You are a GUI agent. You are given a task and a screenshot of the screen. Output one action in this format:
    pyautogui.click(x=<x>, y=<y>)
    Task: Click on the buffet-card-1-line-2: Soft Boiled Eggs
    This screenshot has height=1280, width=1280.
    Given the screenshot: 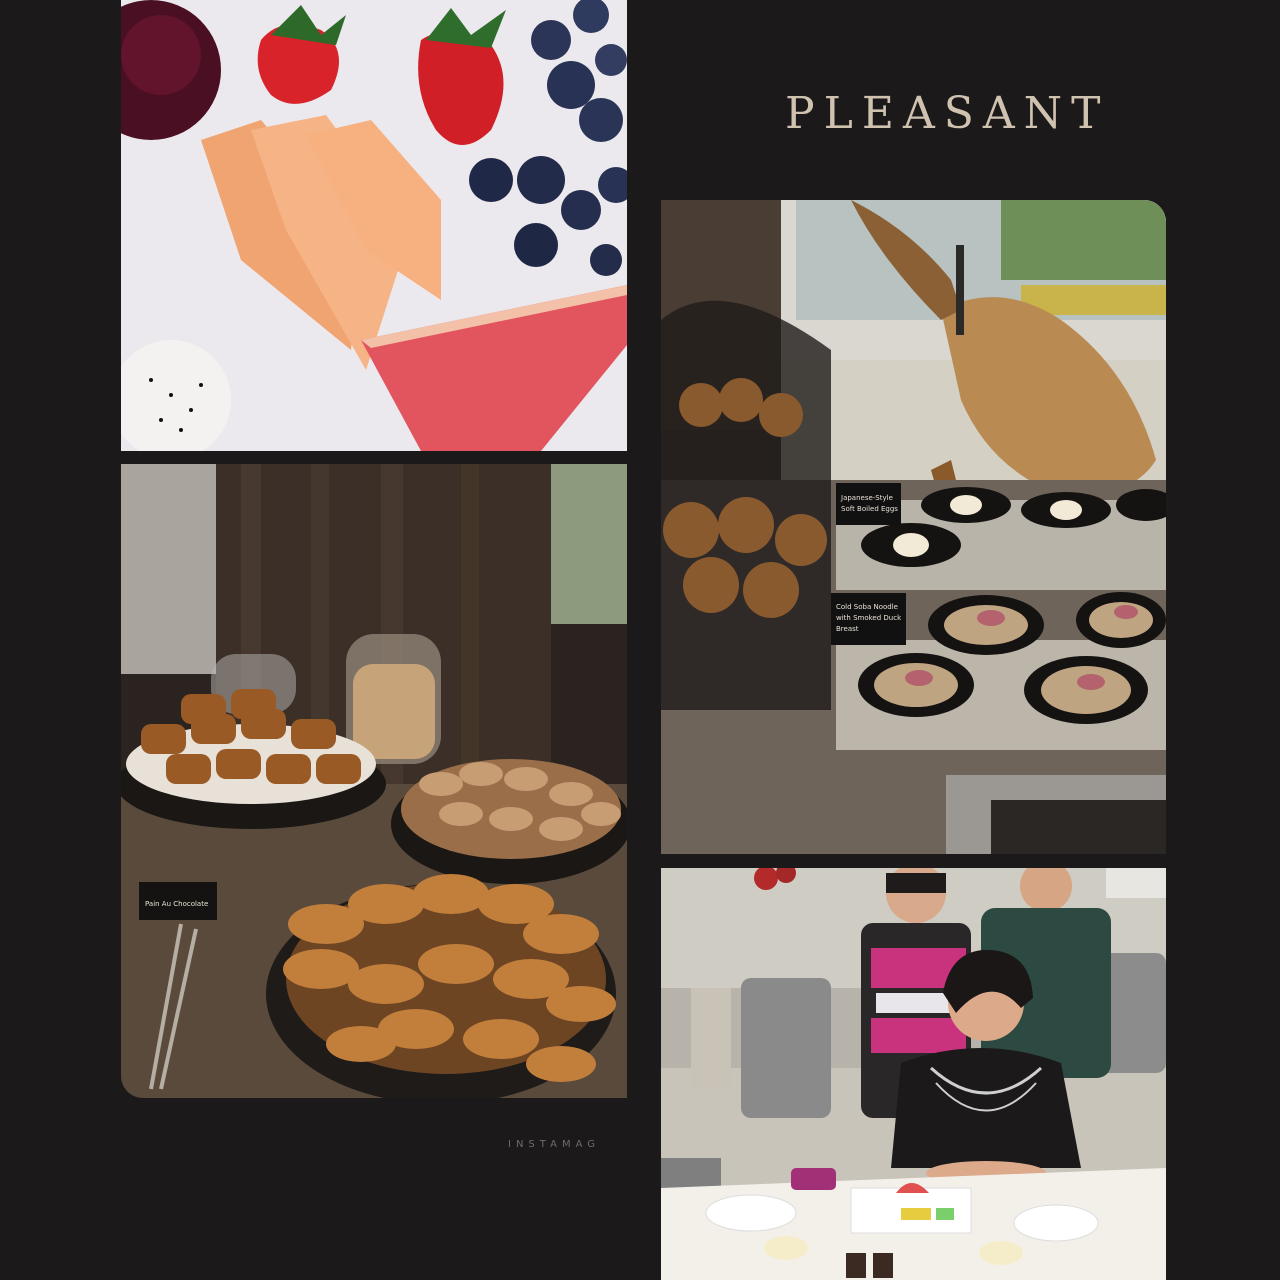 What is the action you would take?
    pyautogui.click(x=869, y=509)
    